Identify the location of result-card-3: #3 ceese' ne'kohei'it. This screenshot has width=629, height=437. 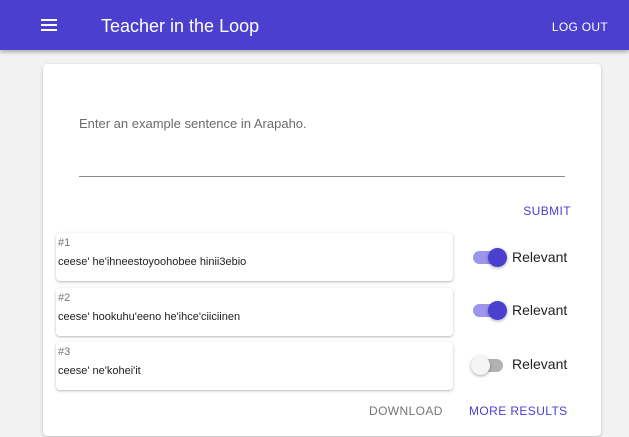
(254, 366).